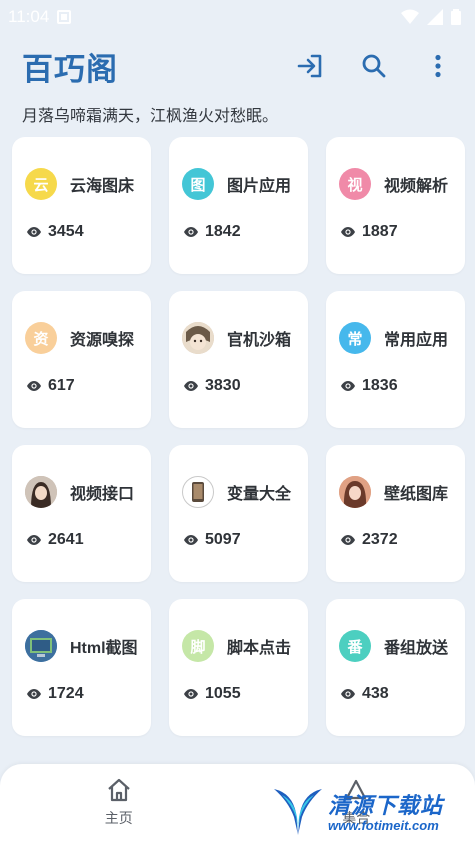 The width and height of the screenshot is (475, 844). I want to click on card-label: 云海图床, so click(102, 186).